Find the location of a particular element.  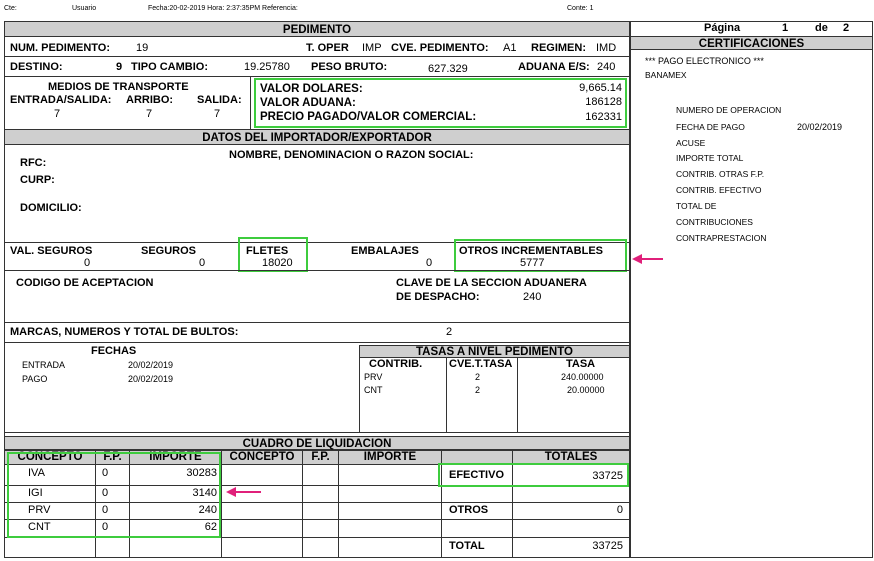

marcas-bultos-label: MARCAS, NUMEROS Y TOTAL DE BULTOS: is located at coordinates (124, 332).